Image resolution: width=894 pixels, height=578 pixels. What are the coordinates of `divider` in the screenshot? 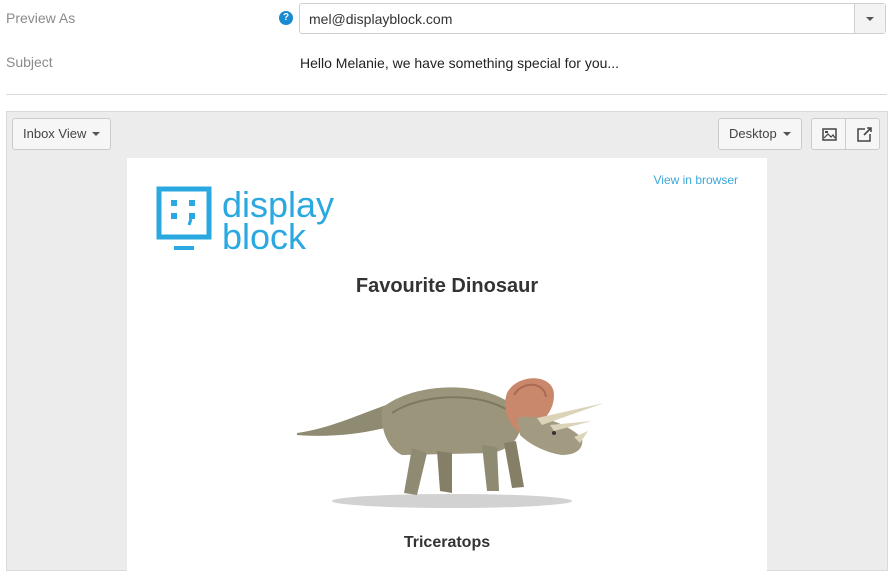 It's located at (446, 94).